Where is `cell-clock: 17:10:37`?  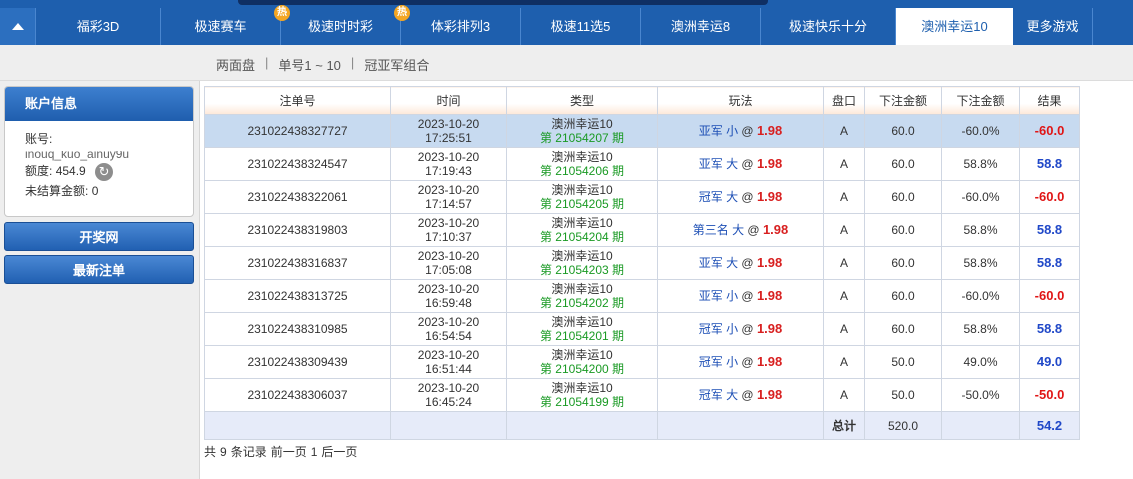 cell-clock: 17:10:37 is located at coordinates (448, 237).